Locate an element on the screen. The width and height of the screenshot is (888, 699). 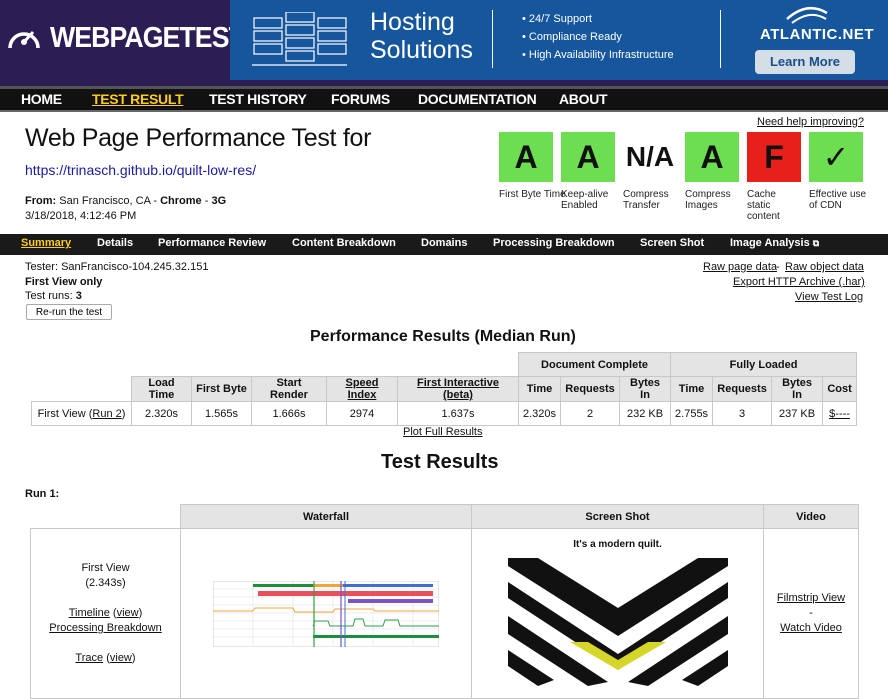
tab-content-breakdown: Content Breakdown is located at coordinates (344, 243).